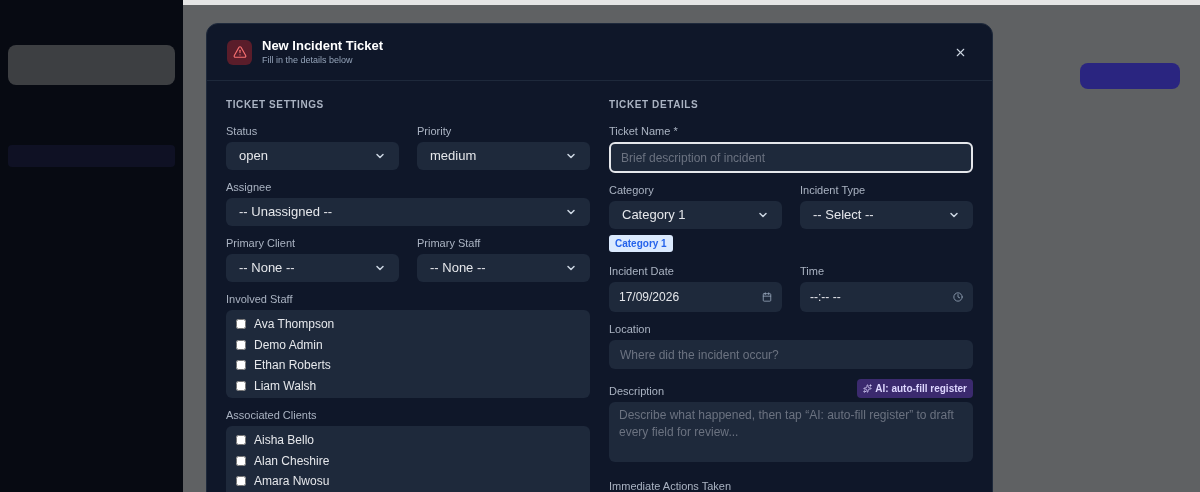 Image resolution: width=1200 pixels, height=492 pixels. What do you see at coordinates (886, 297) in the screenshot?
I see `time-field: --:-- --` at bounding box center [886, 297].